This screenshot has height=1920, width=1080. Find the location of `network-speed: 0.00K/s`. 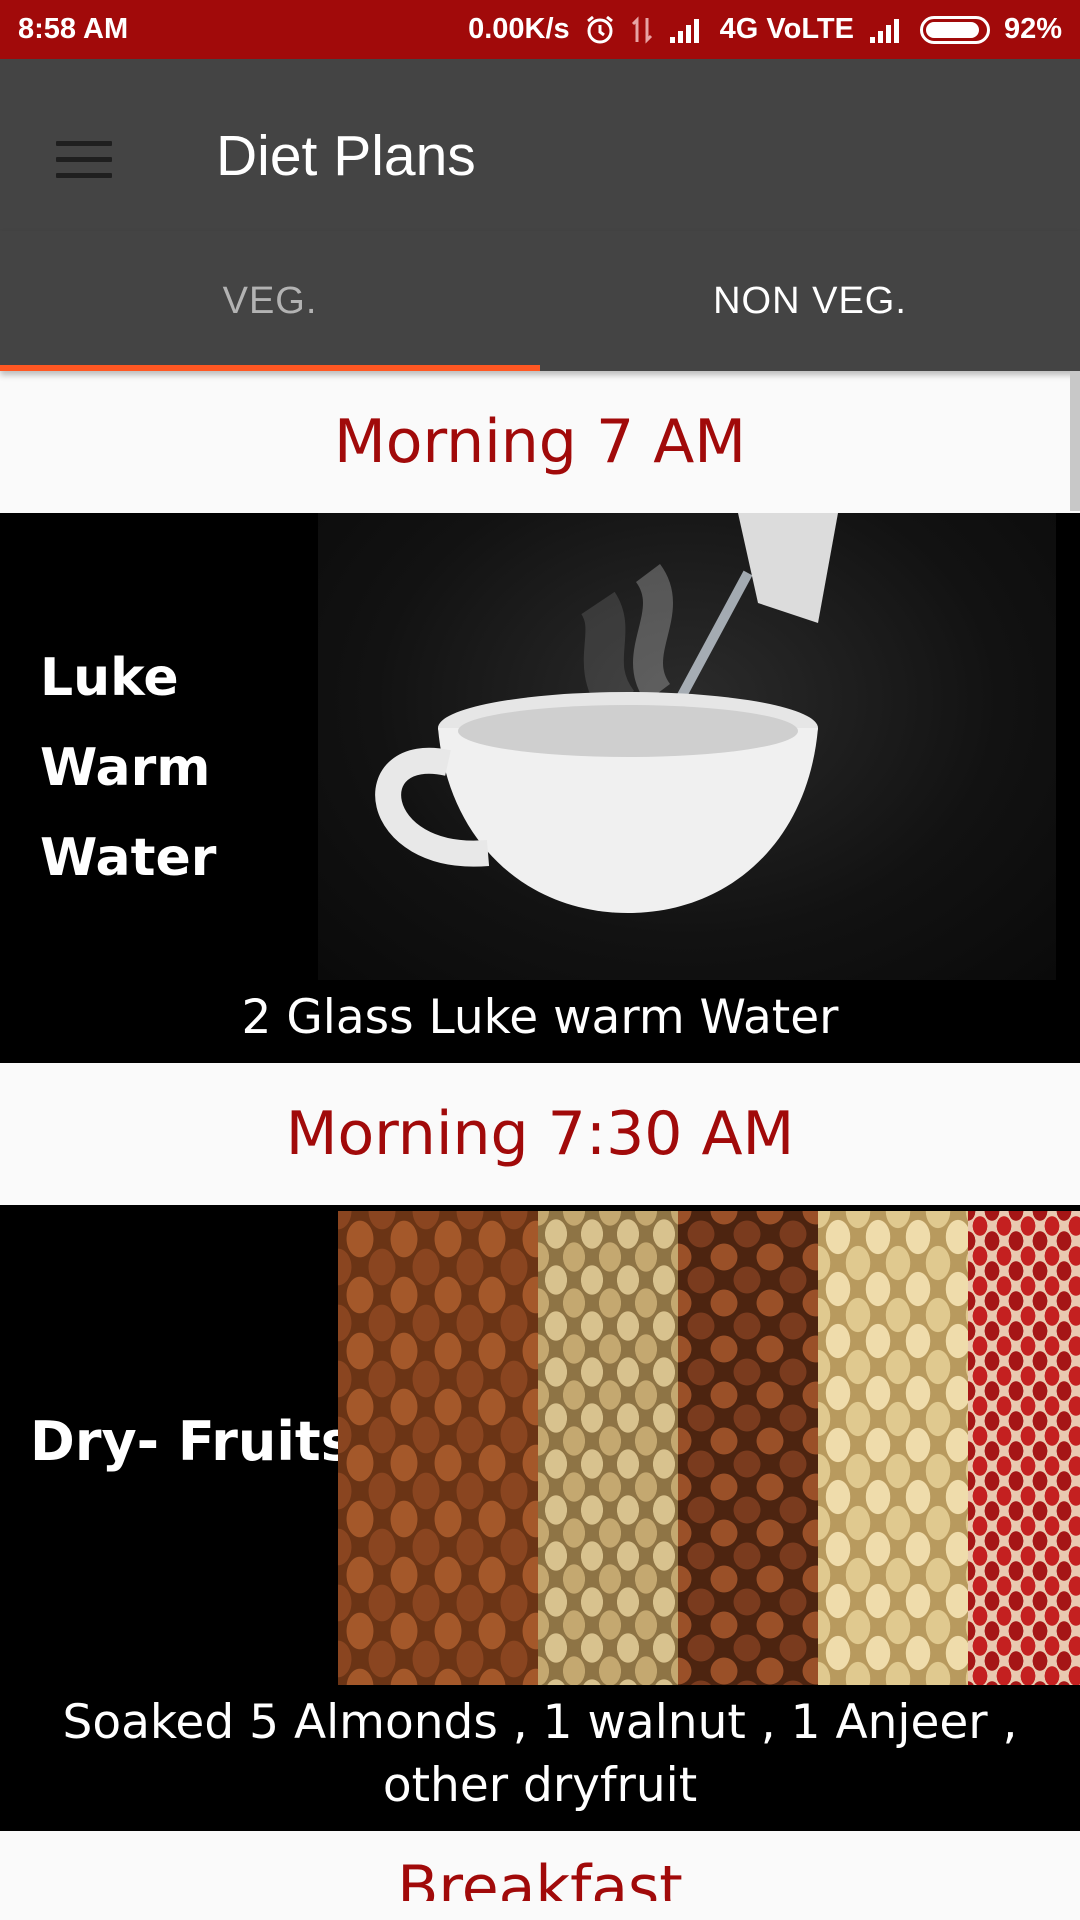

network-speed: 0.00K/s is located at coordinates (519, 29).